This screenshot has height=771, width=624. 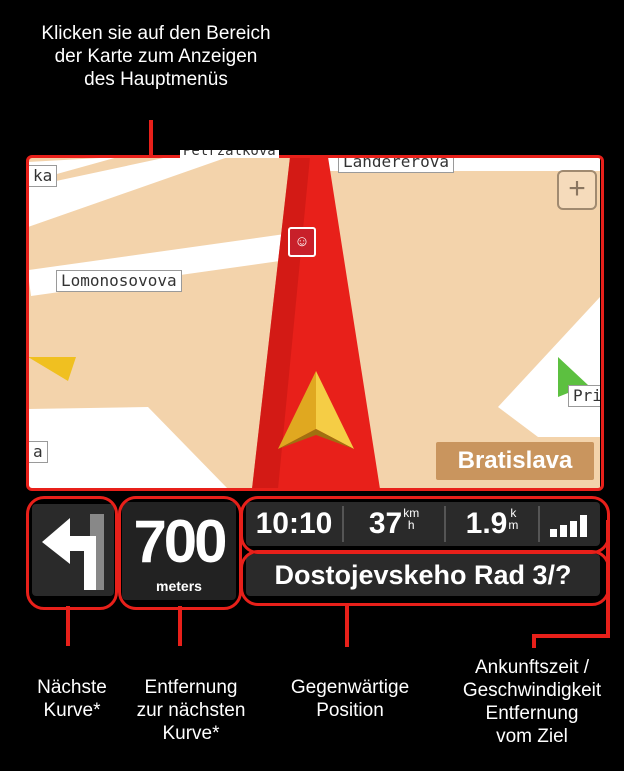 What do you see at coordinates (180, 553) in the screenshot?
I see `highlight-distance` at bounding box center [180, 553].